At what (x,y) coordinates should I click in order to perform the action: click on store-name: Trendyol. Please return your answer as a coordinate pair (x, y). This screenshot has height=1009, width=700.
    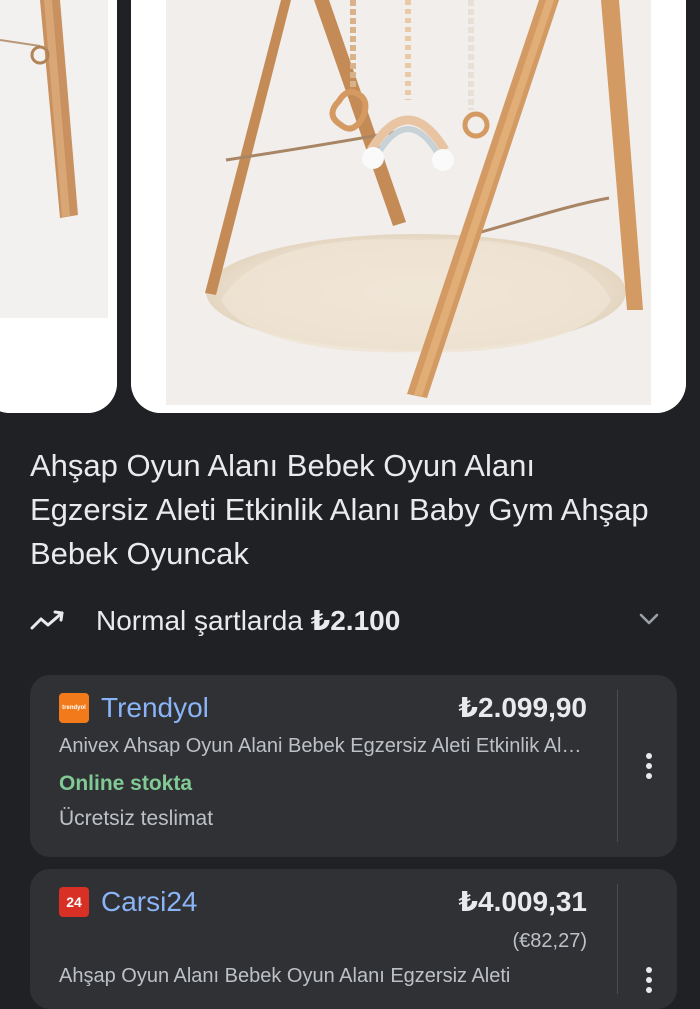
    Looking at the image, I should click on (155, 708).